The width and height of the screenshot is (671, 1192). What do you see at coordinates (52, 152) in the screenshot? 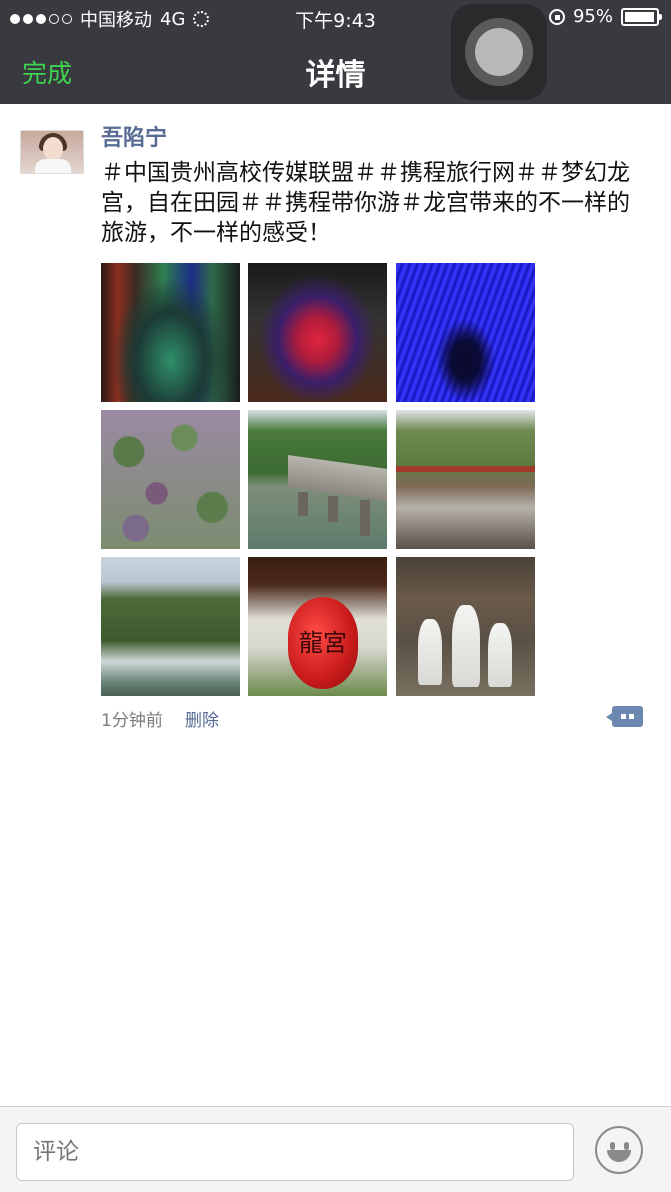
I see `avatar` at bounding box center [52, 152].